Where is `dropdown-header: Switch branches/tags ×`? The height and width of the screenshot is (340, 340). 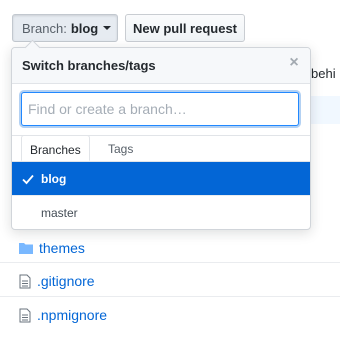
dropdown-header: Switch branches/tags × is located at coordinates (161, 66).